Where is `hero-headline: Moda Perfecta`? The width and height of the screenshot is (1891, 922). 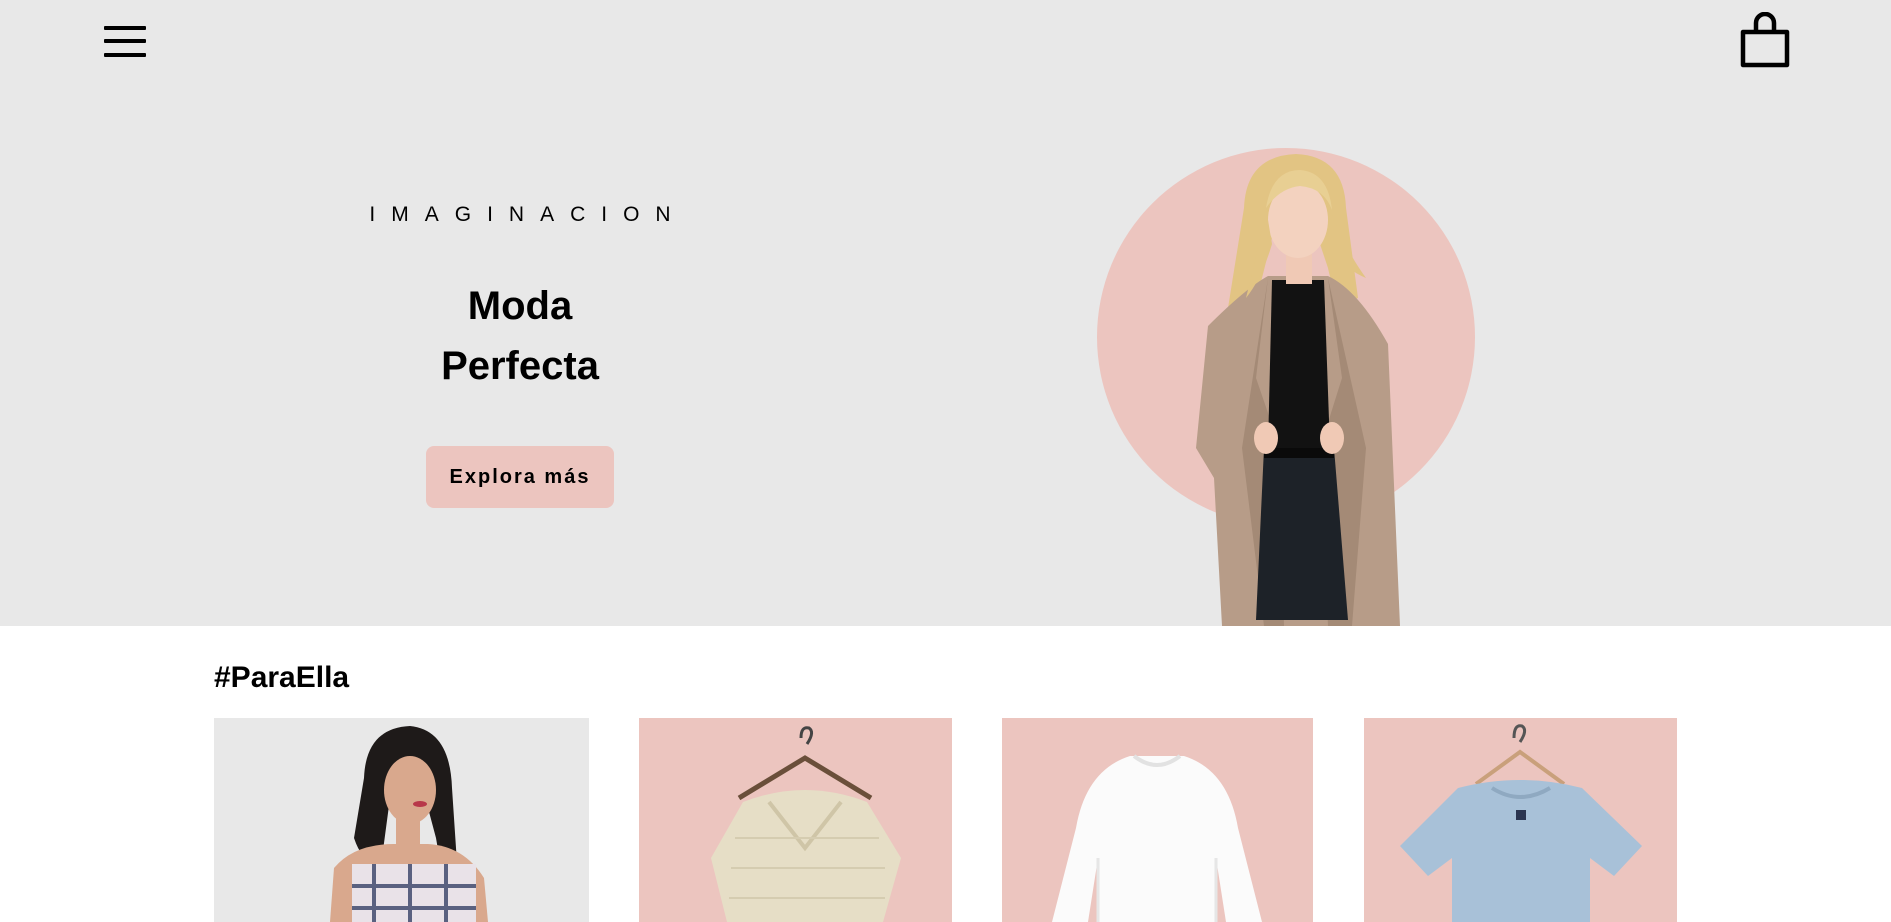 hero-headline: Moda Perfecta is located at coordinates (520, 336).